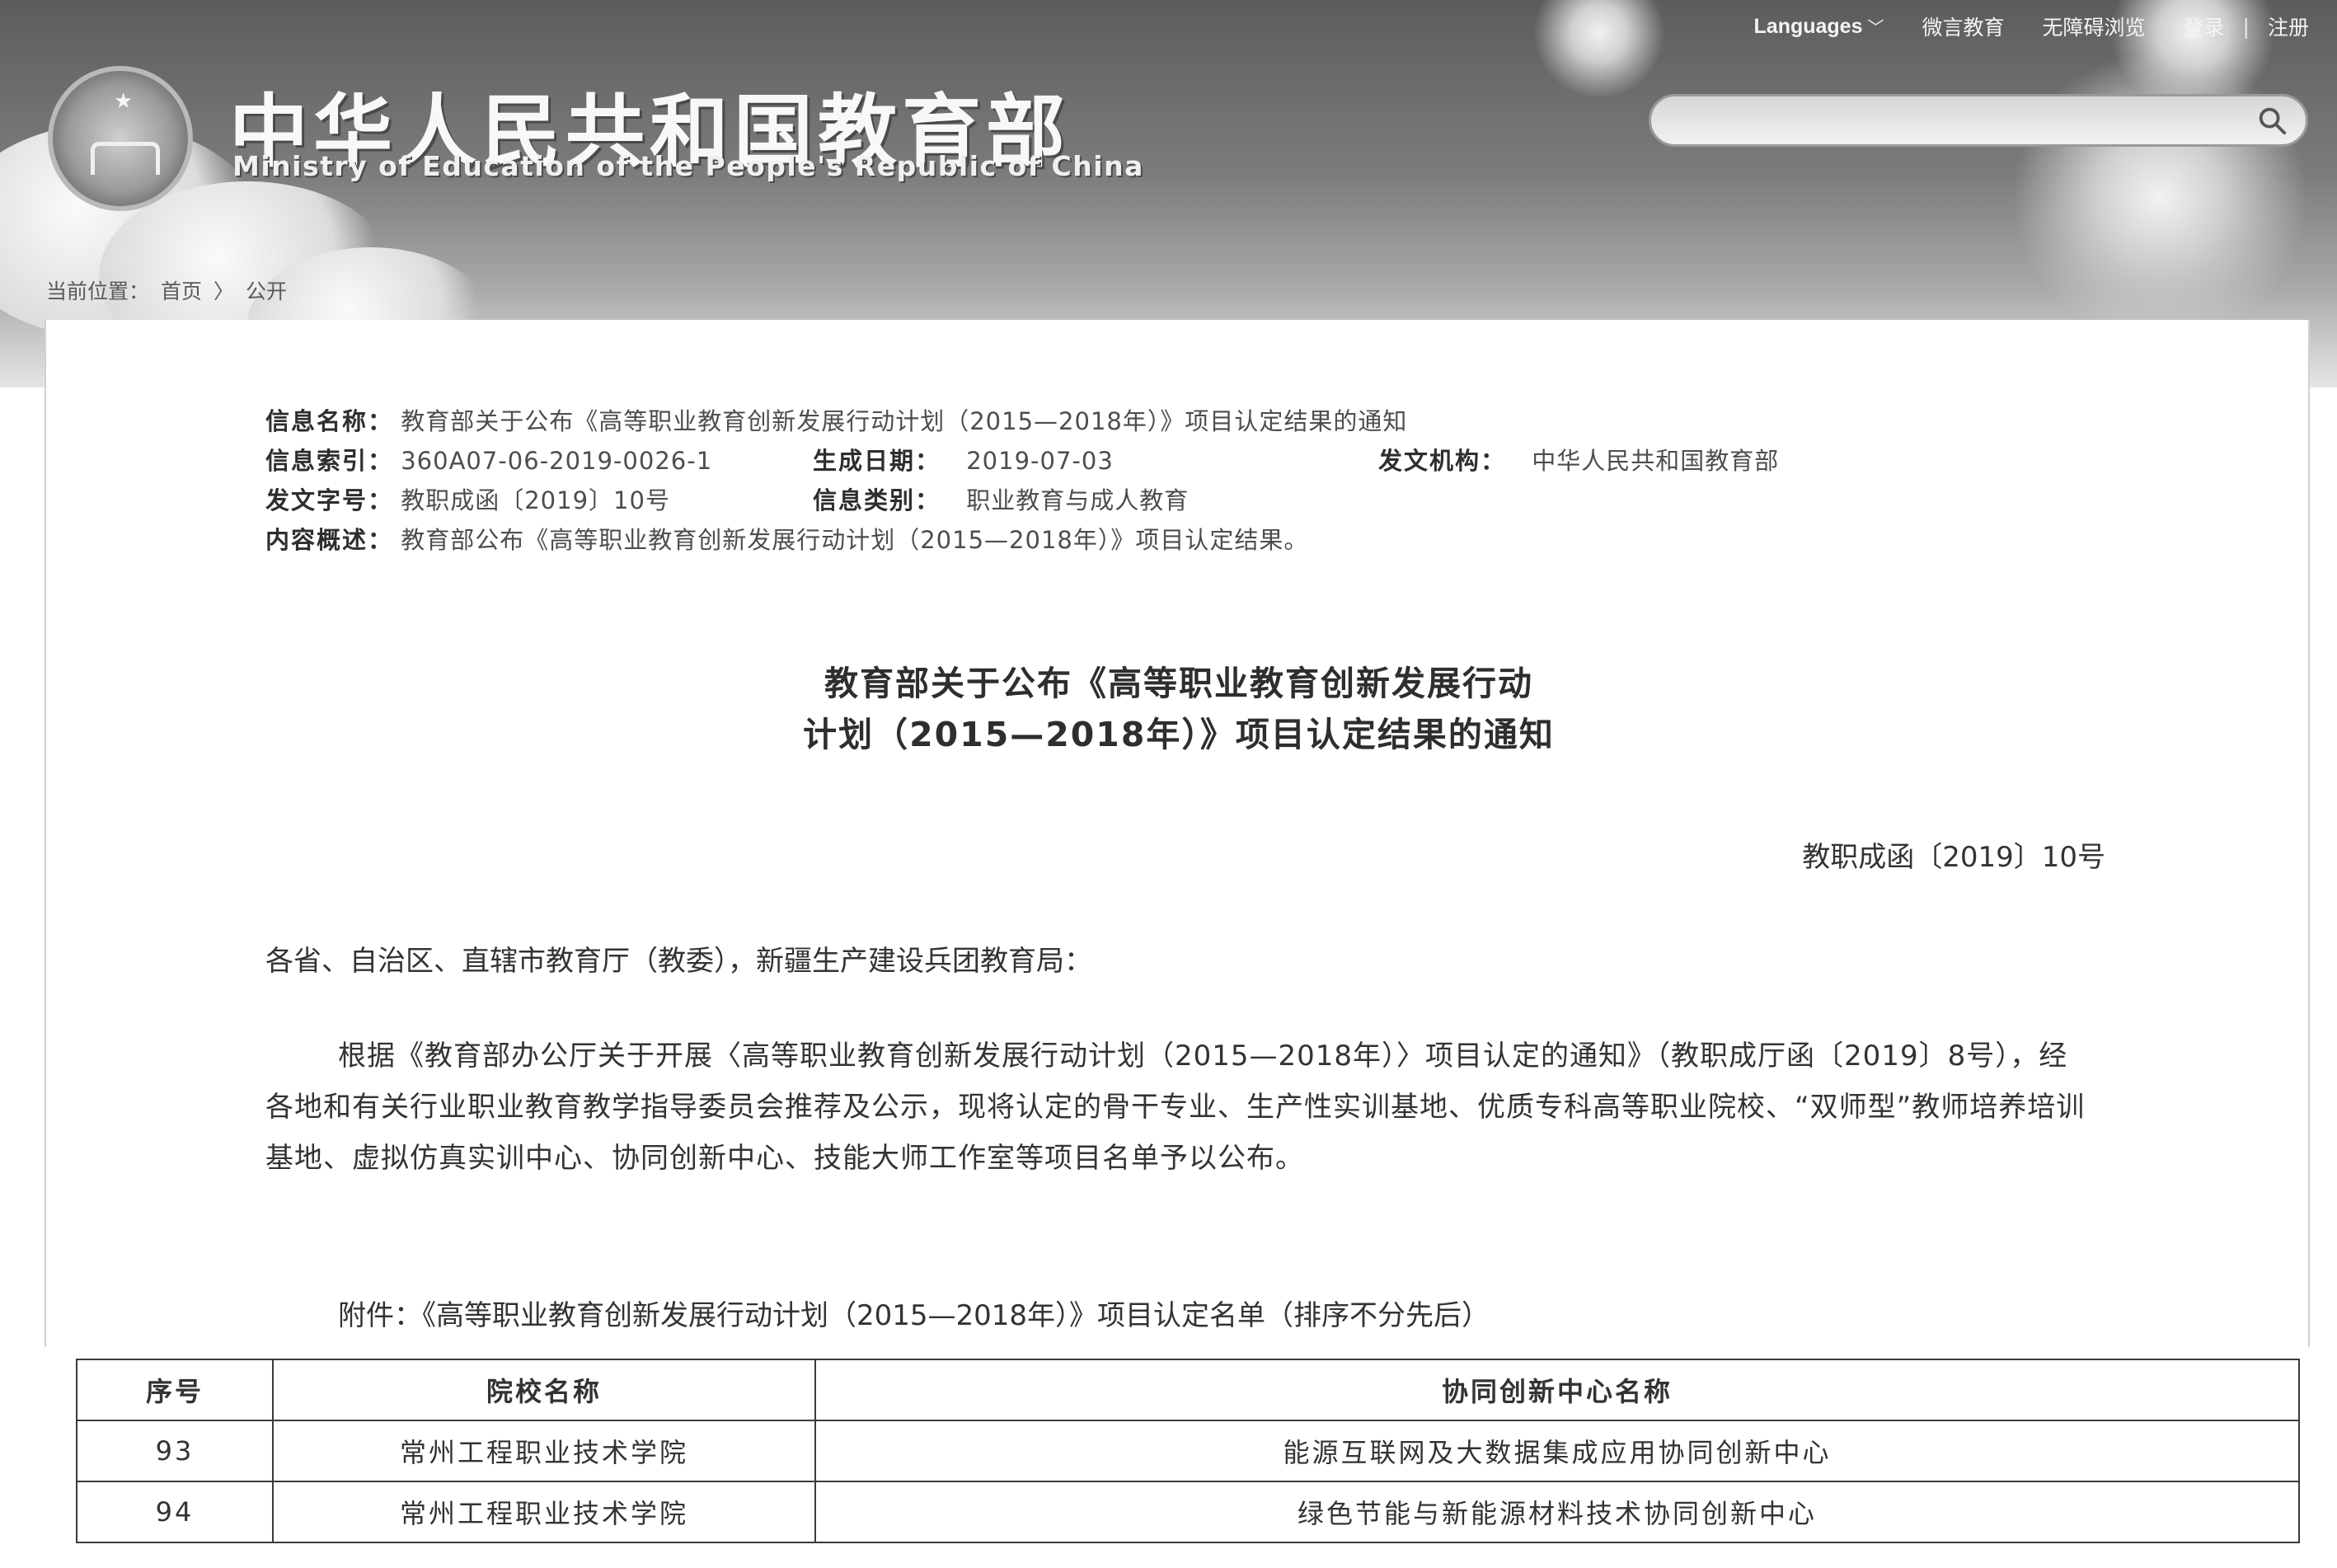  Describe the element at coordinates (2272, 120) in the screenshot. I see `search-icon` at that location.